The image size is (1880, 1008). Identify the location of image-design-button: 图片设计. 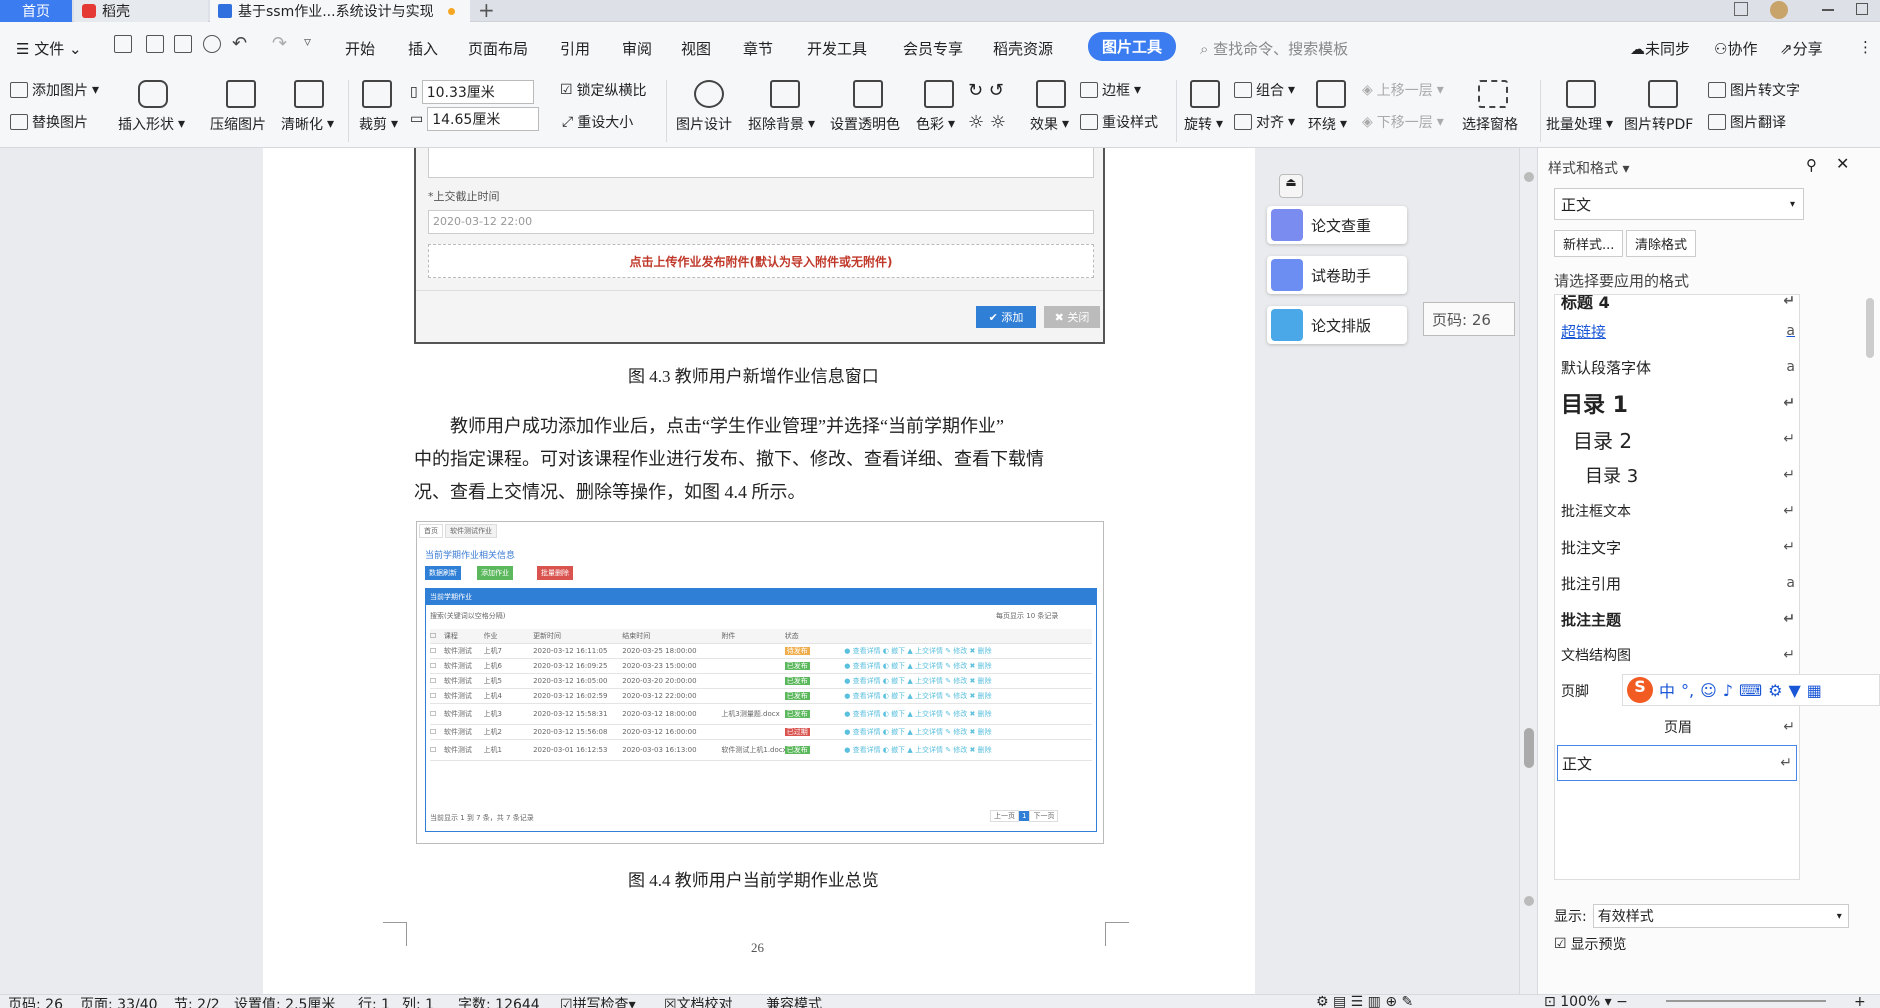
(704, 124).